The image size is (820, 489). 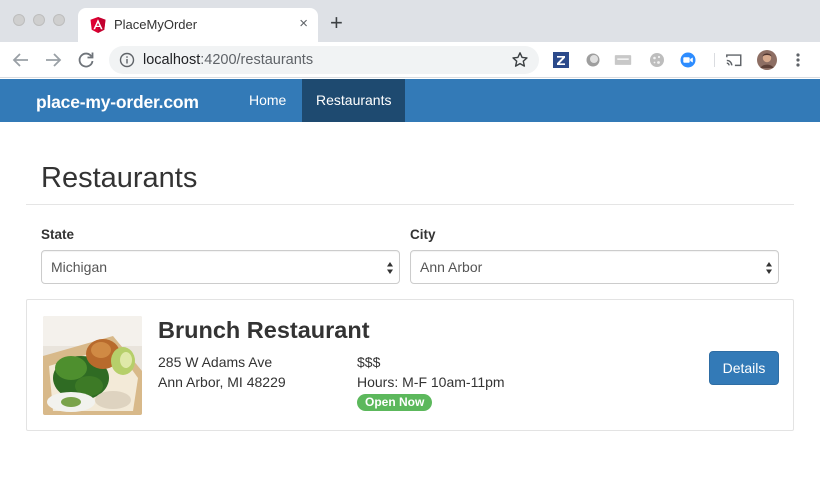 I want to click on restaurant-name: Brunch Restaurant, so click(x=264, y=330).